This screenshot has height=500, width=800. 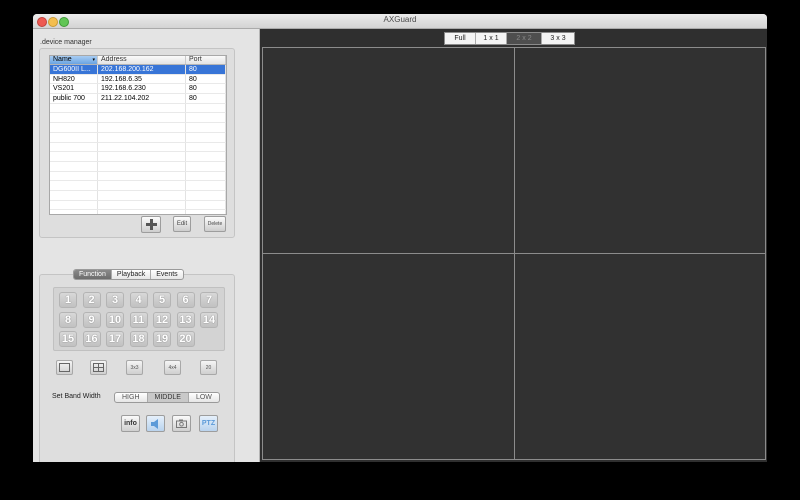 I want to click on device-address-cell: 192.168.6.230, so click(x=142, y=89).